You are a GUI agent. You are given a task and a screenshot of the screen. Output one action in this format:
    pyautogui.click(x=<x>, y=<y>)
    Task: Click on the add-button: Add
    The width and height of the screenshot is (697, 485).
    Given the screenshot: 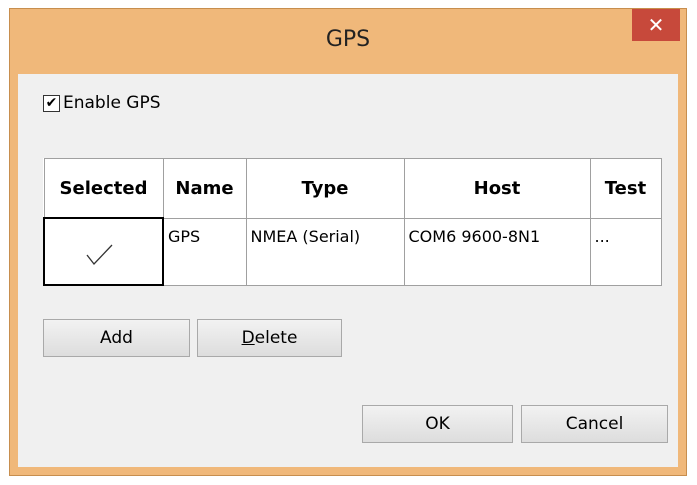 What is the action you would take?
    pyautogui.click(x=116, y=338)
    